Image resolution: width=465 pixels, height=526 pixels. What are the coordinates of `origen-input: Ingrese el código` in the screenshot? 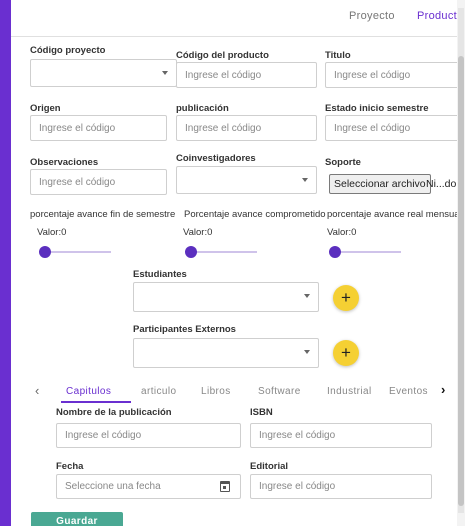 It's located at (98, 128).